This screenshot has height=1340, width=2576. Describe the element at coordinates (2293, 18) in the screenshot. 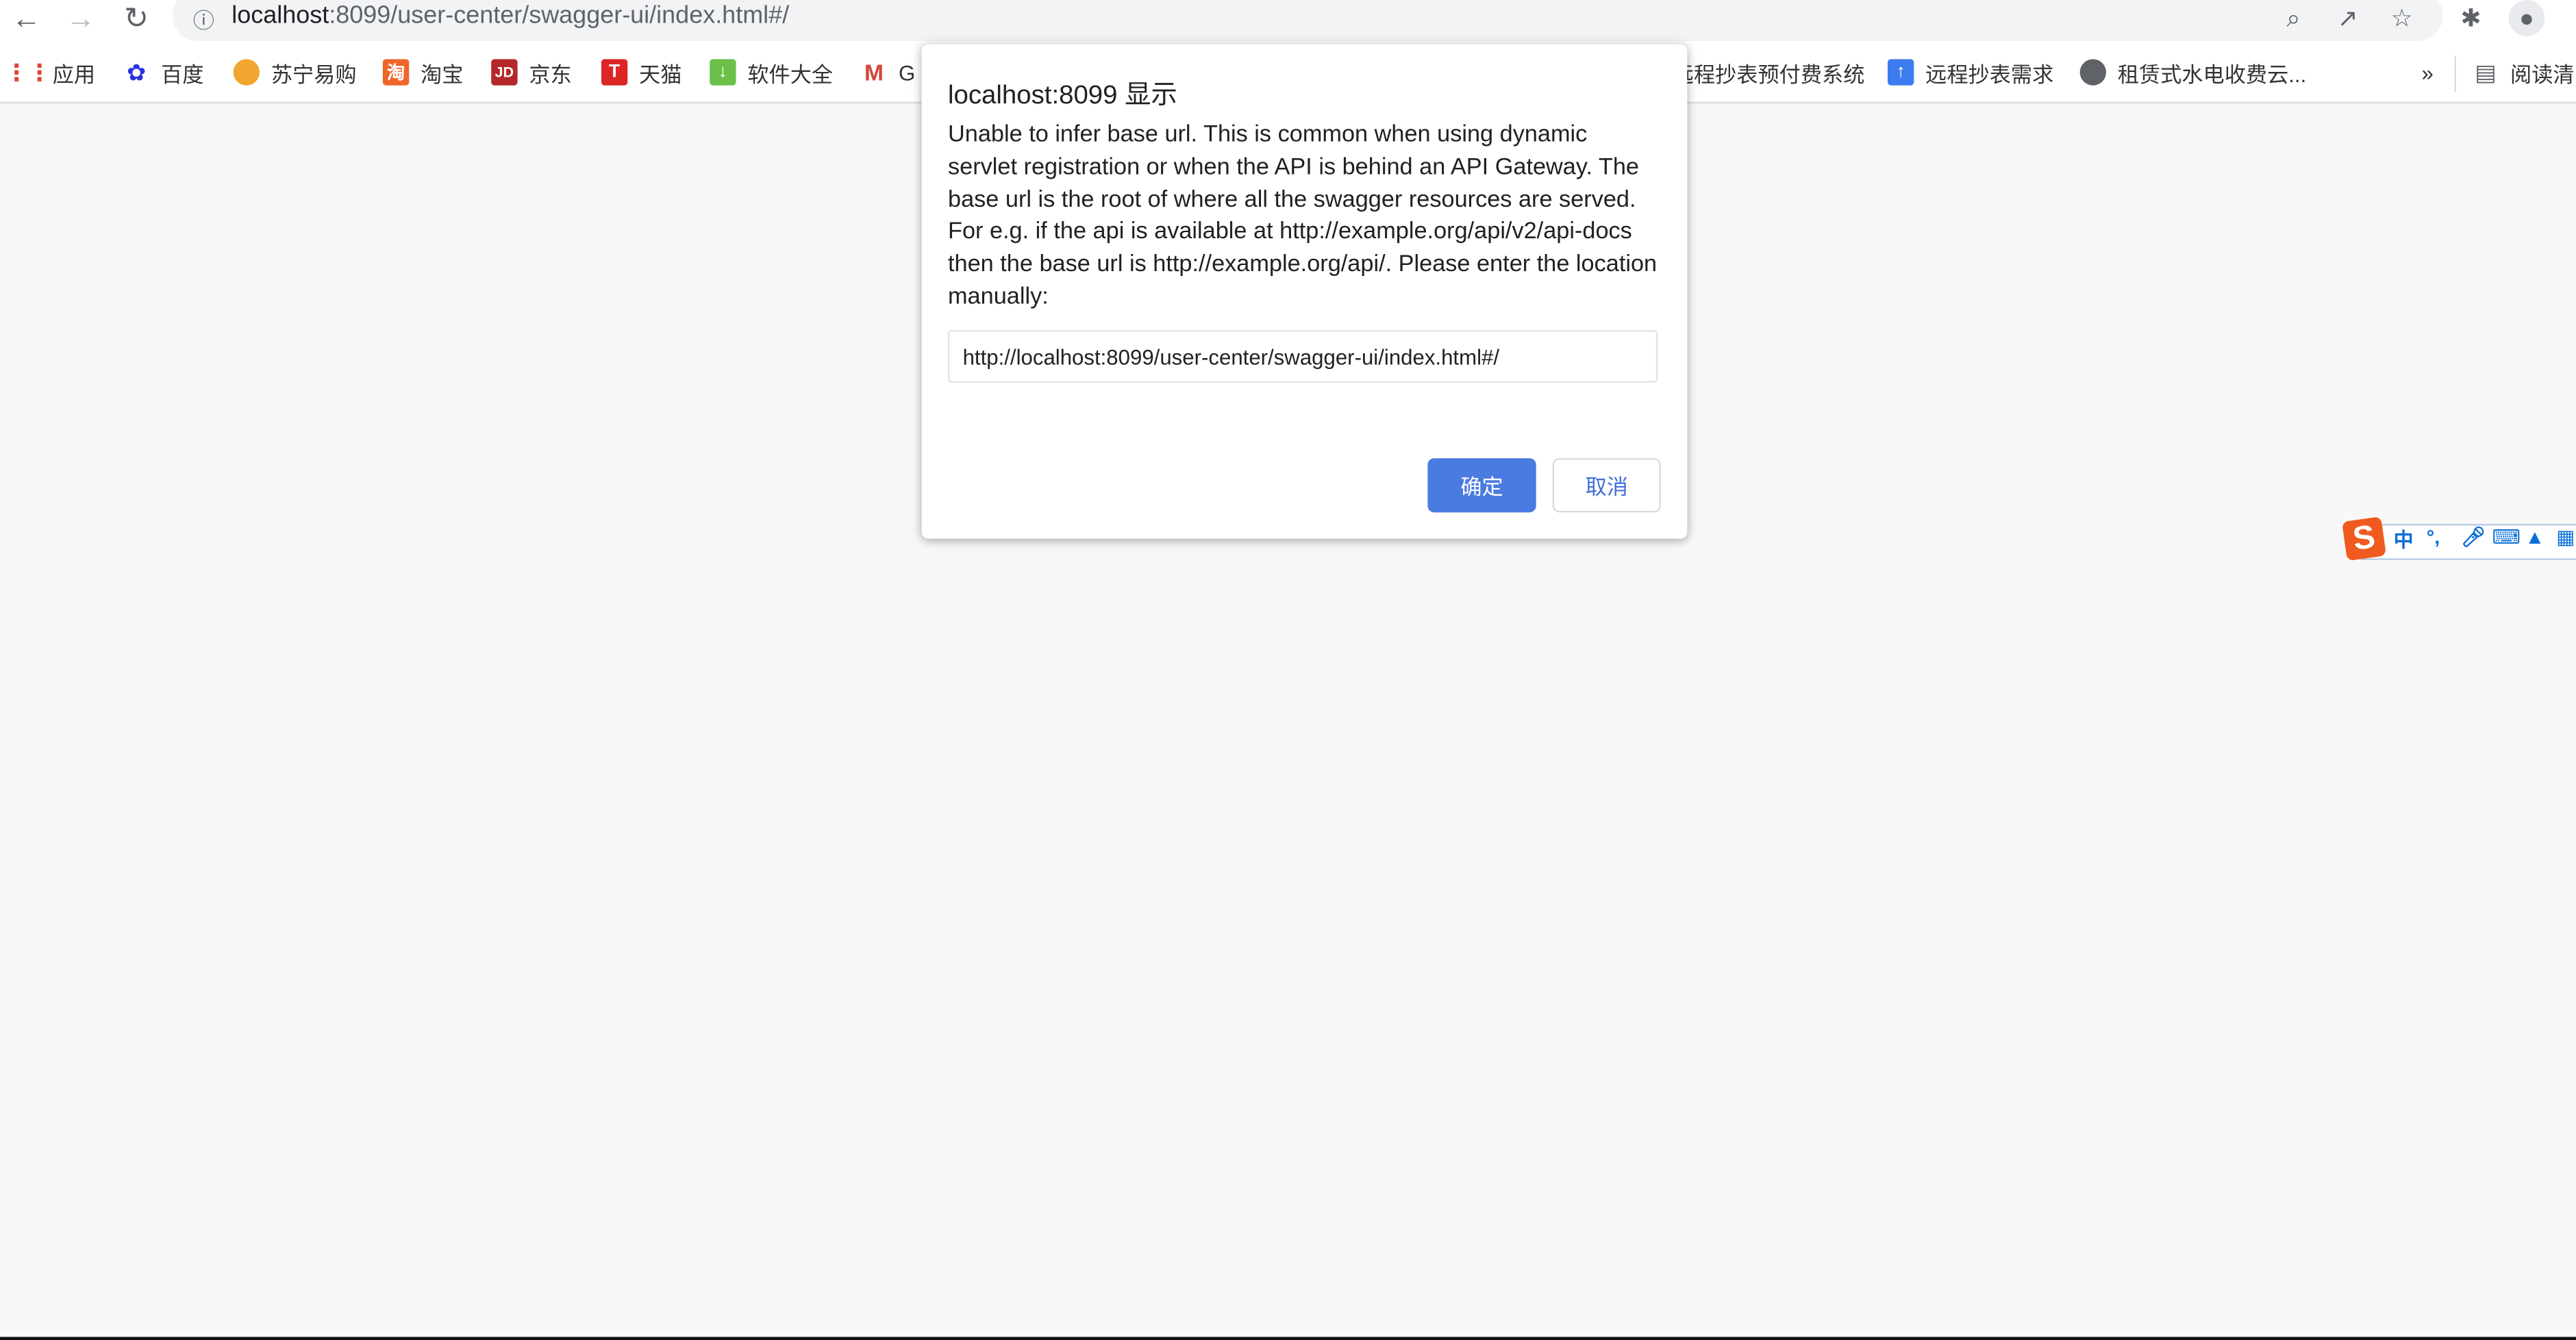

I see `zoom-icon: ⌕` at that location.